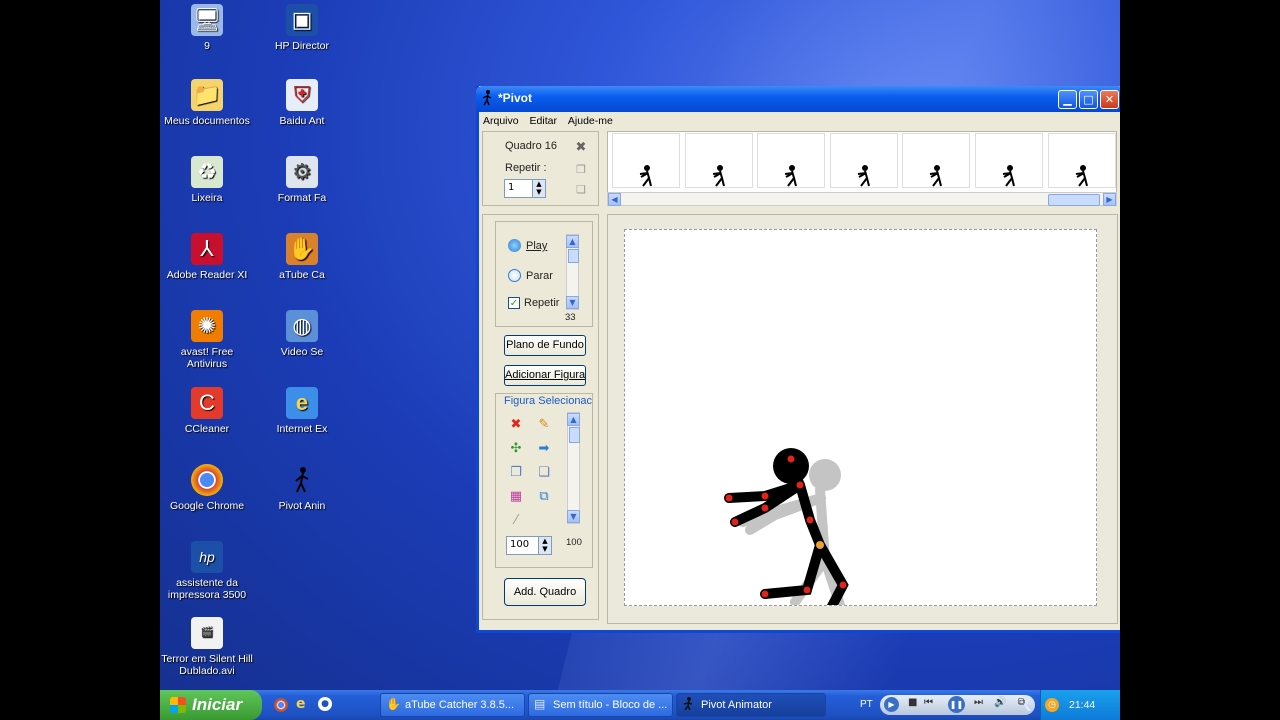 The image size is (1280, 720). What do you see at coordinates (301, 704) in the screenshot?
I see `ie-icon: e` at bounding box center [301, 704].